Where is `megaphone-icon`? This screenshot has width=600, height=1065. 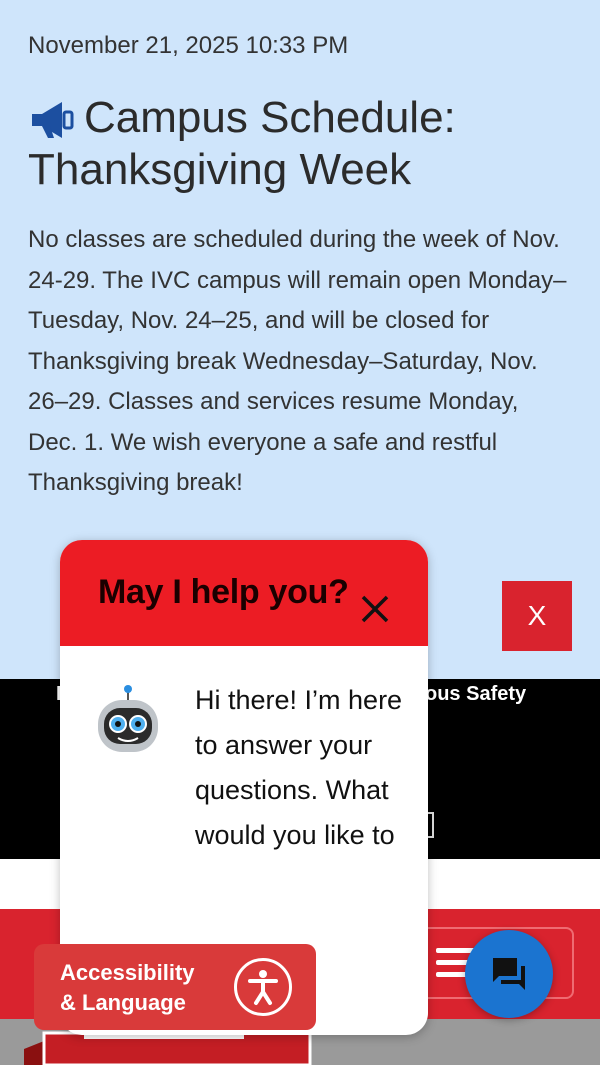 megaphone-icon is located at coordinates (52, 120).